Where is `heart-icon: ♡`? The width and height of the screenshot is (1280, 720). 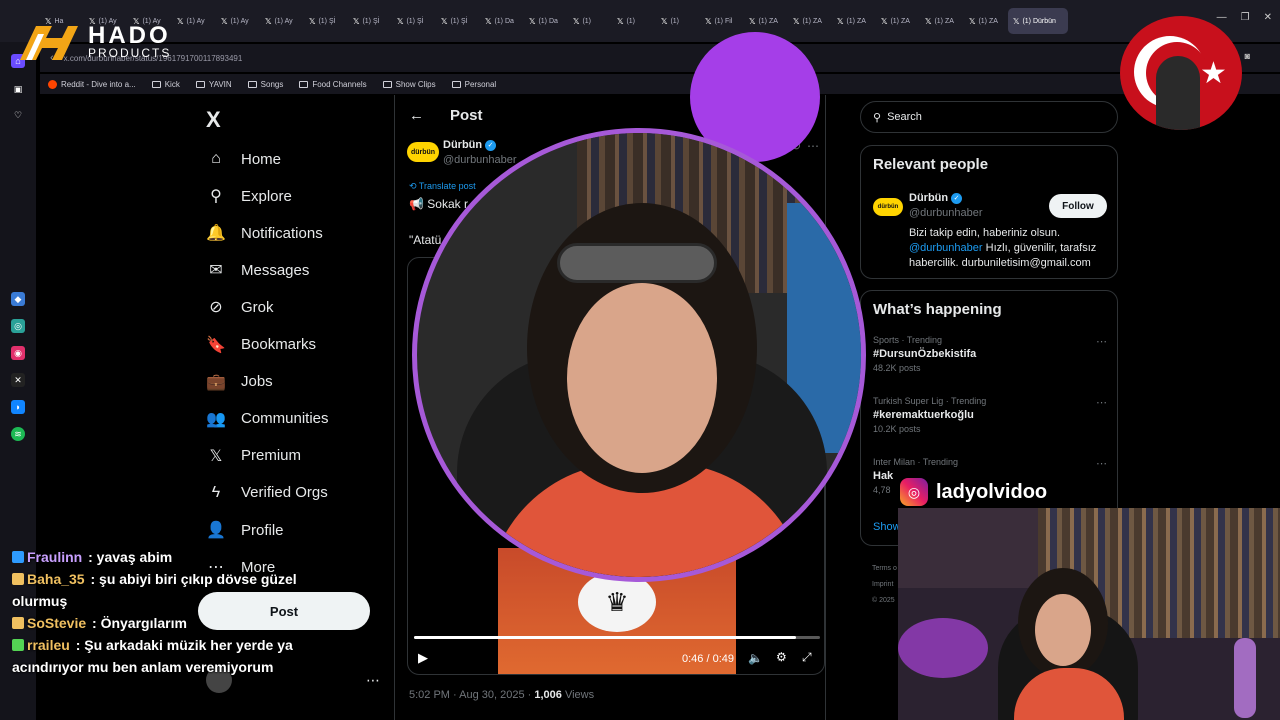 heart-icon: ♡ is located at coordinates (18, 115).